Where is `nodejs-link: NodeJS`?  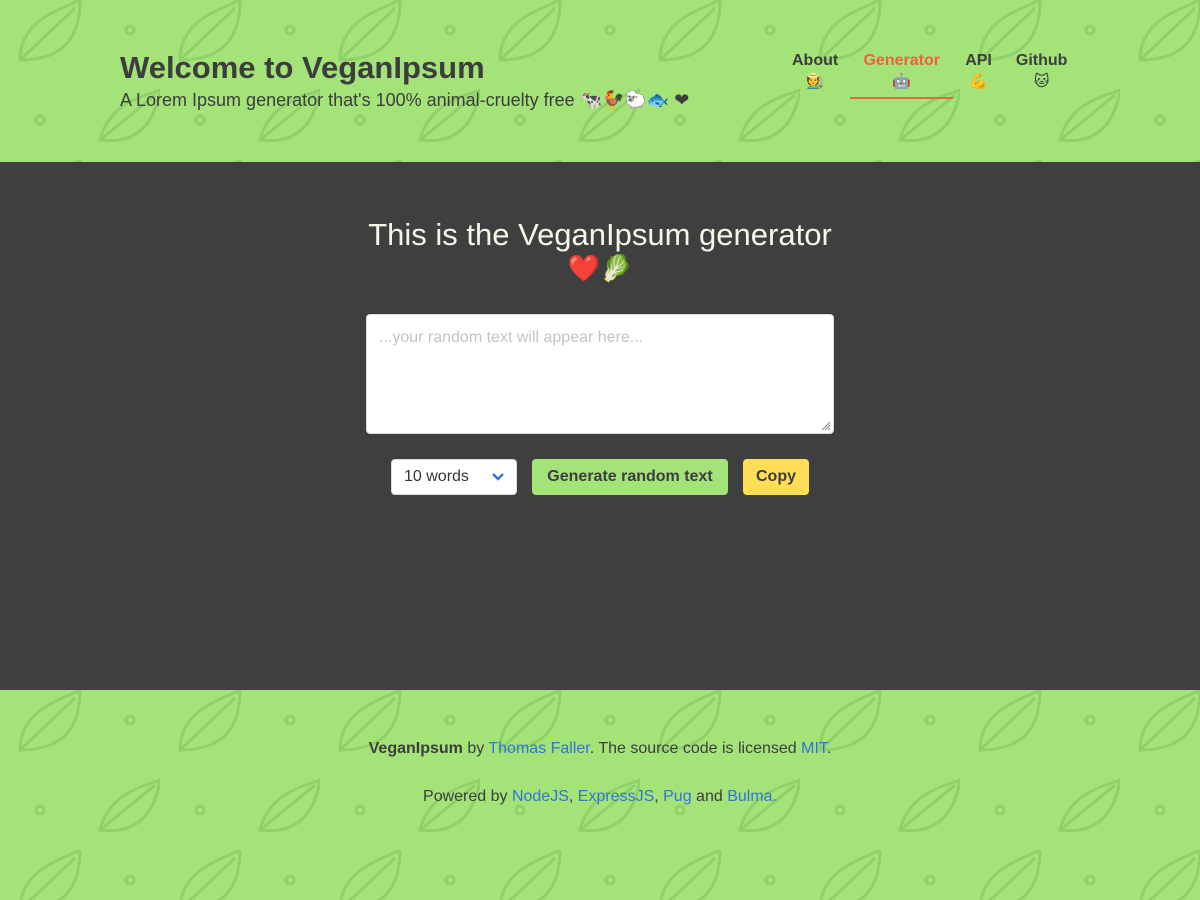 nodejs-link: NodeJS is located at coordinates (540, 796).